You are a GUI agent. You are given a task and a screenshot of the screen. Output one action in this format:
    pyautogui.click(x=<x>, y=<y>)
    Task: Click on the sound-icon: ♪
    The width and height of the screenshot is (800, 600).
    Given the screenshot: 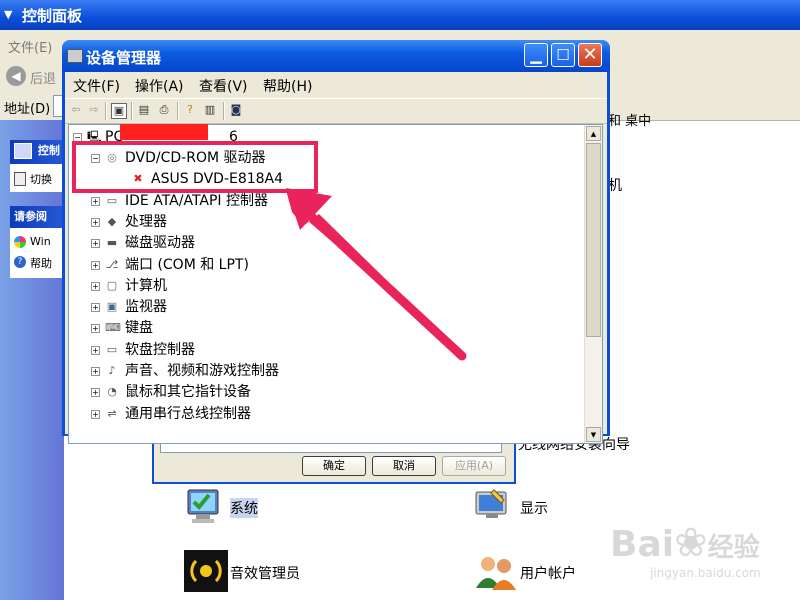 What is the action you would take?
    pyautogui.click(x=112, y=370)
    